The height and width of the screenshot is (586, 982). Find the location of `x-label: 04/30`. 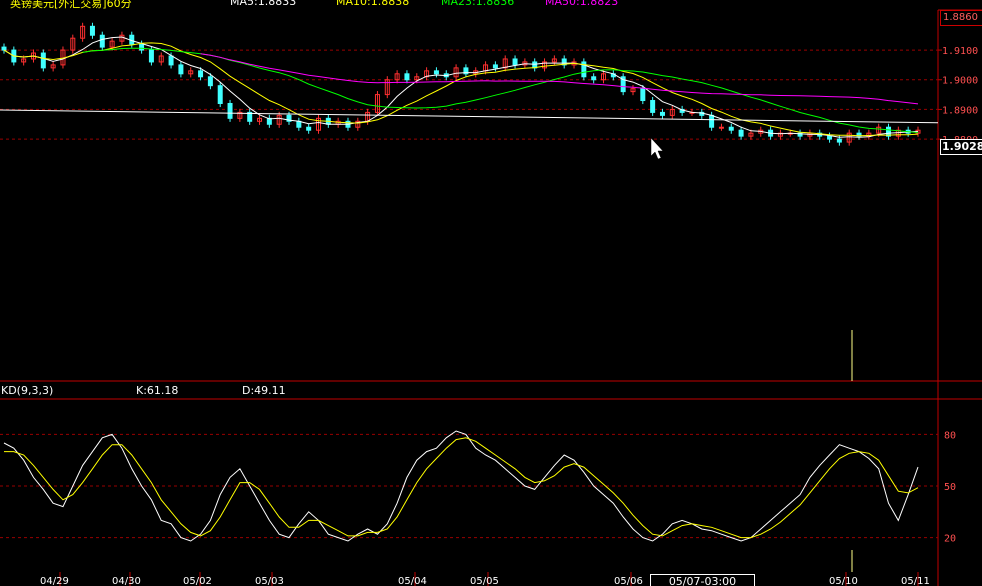

x-label: 04/30 is located at coordinates (126, 581).